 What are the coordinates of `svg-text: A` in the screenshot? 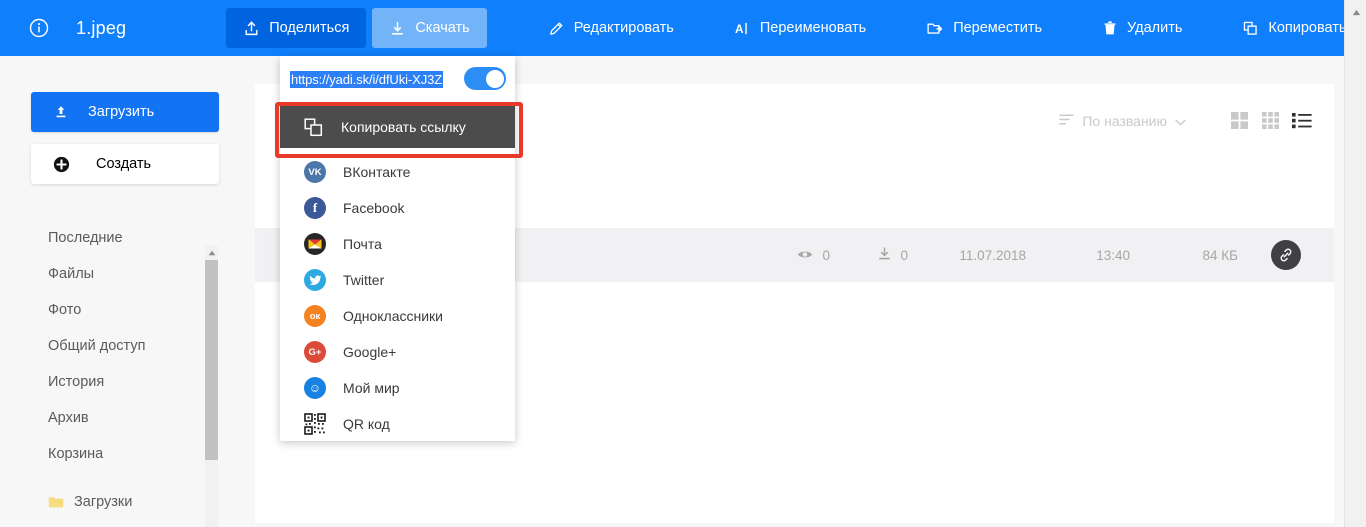 It's located at (739, 28).